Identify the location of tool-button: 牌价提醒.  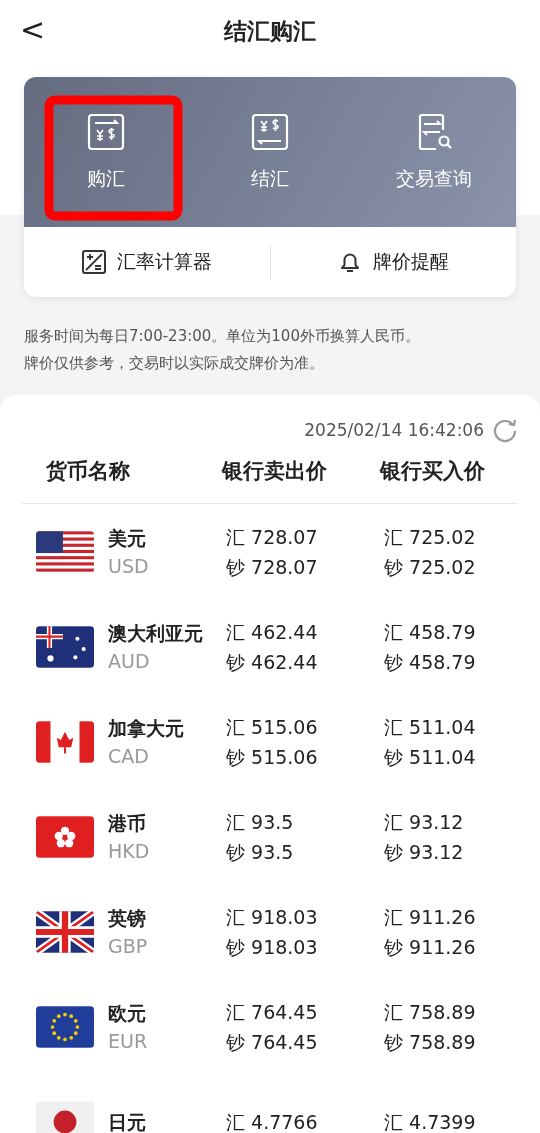
(393, 262).